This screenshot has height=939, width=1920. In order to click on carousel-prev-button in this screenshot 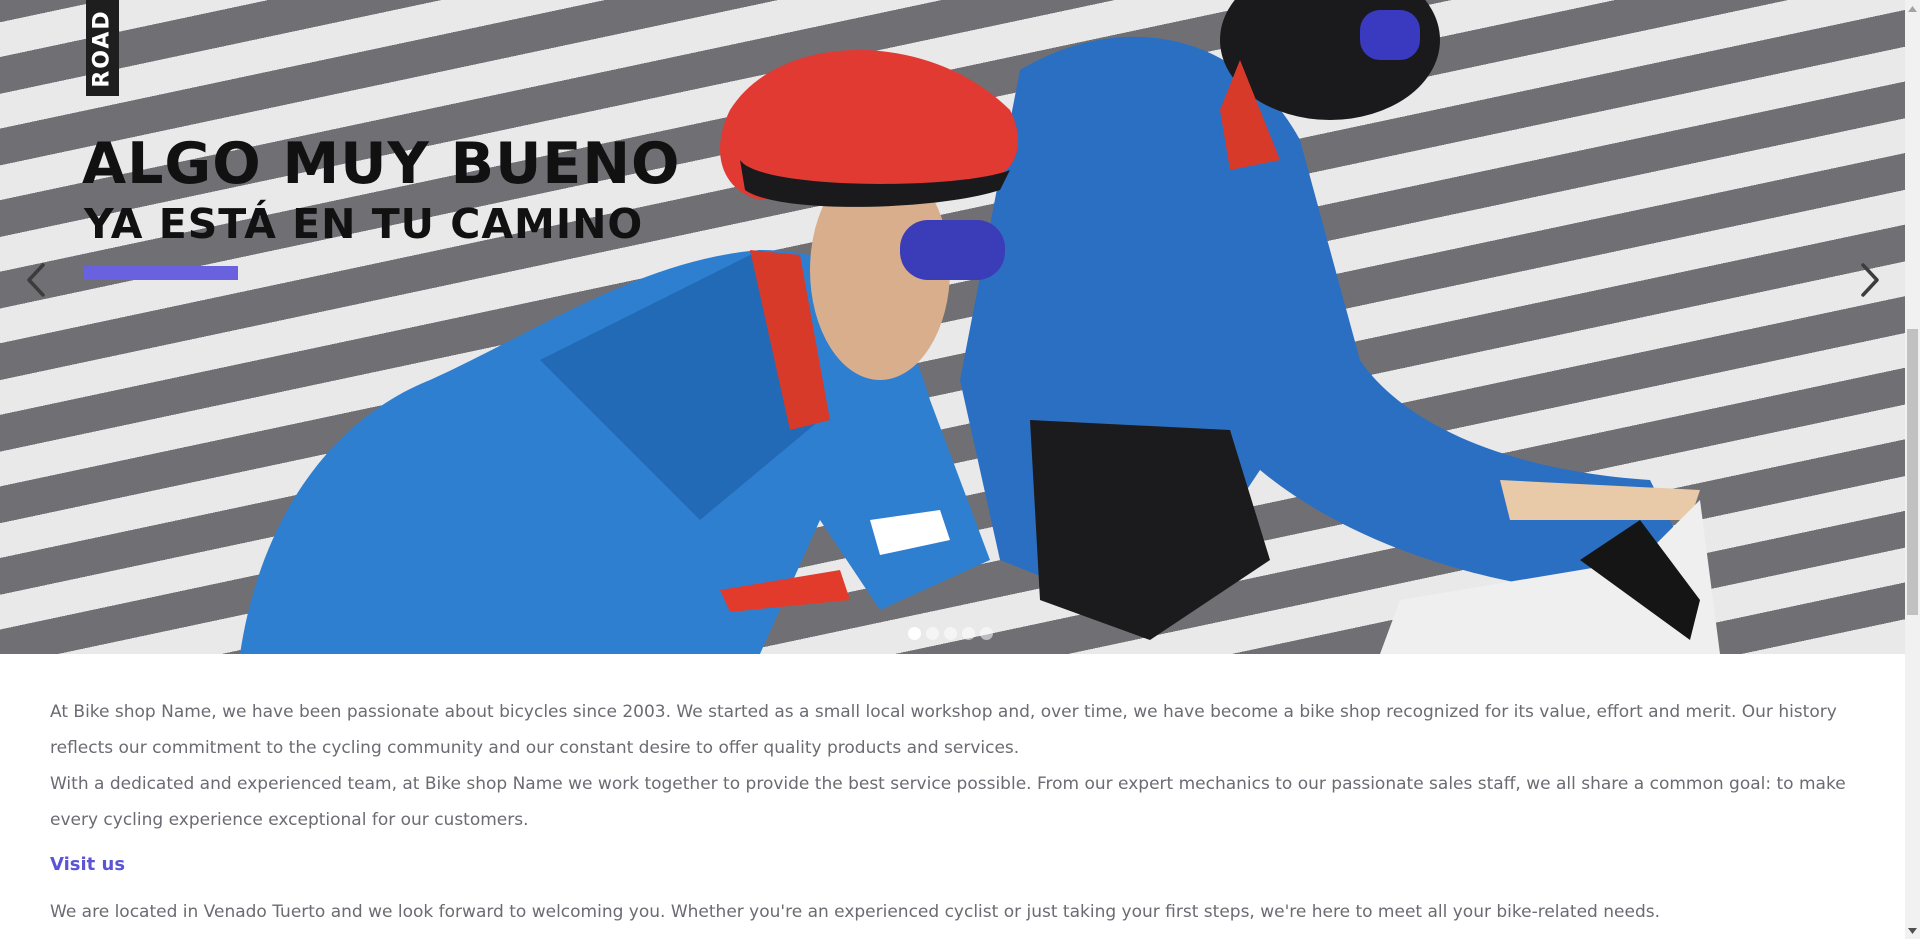, I will do `click(36, 280)`.